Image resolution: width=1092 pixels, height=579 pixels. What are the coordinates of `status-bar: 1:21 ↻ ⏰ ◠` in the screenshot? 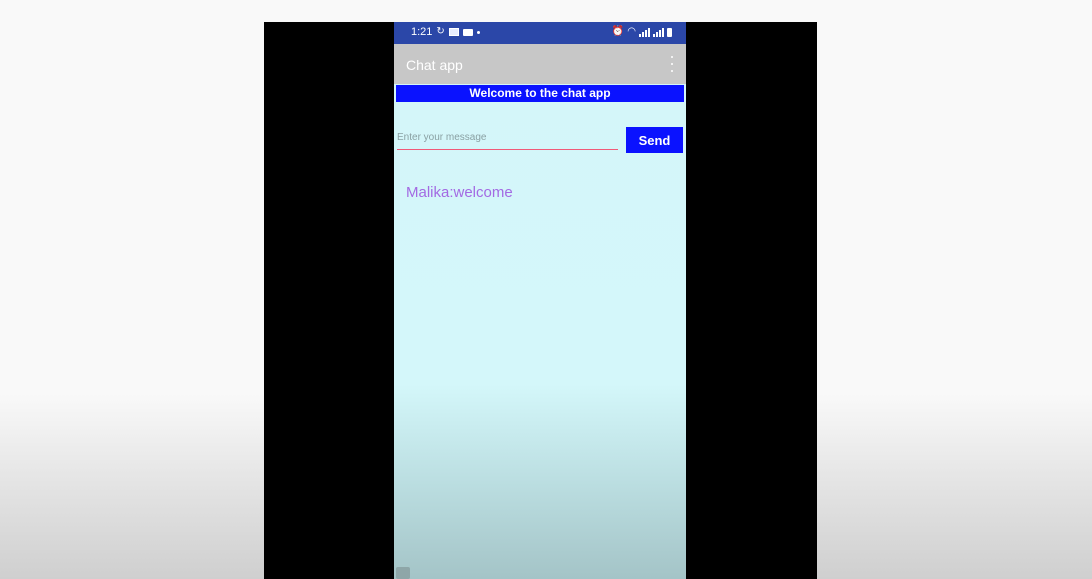 It's located at (540, 33).